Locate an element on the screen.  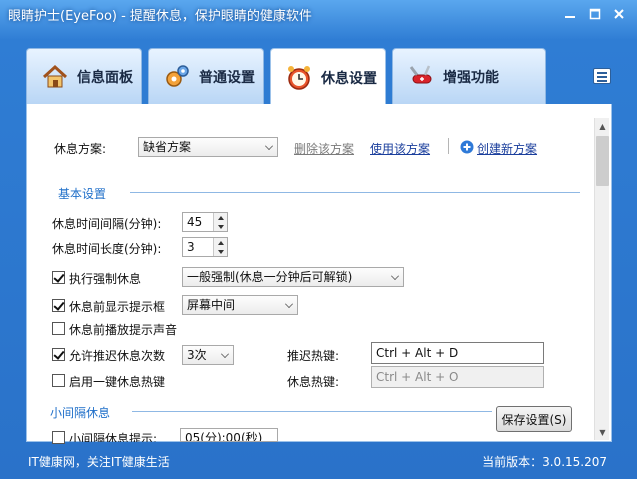
scroll-up-icon: ▲ is located at coordinates (602, 126).